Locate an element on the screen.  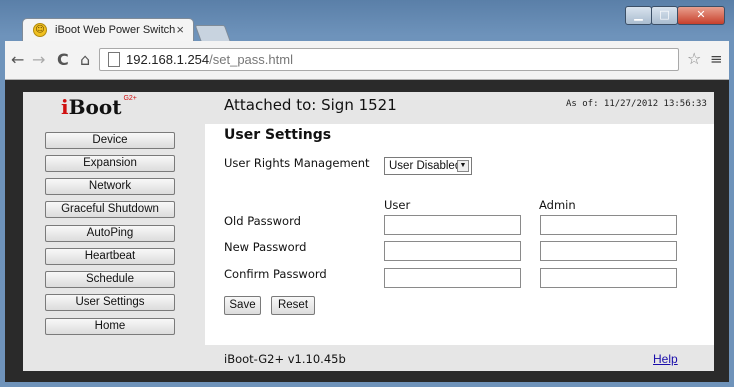
tab-close-icon: × is located at coordinates (180, 29).